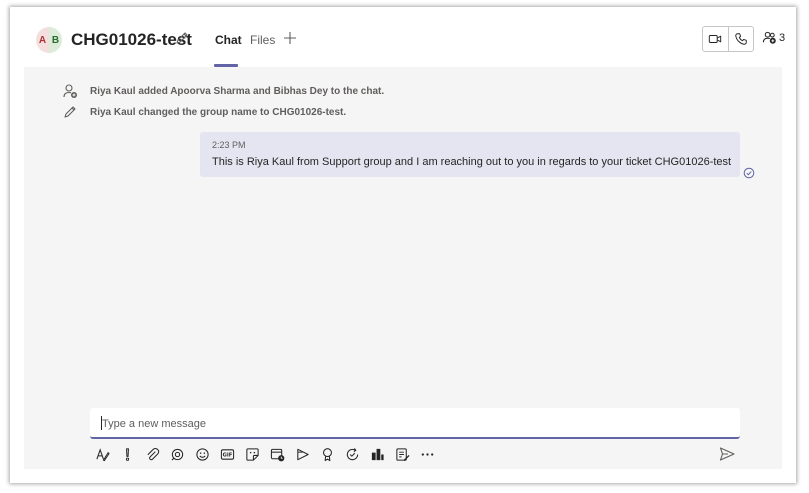 This screenshot has width=809, height=493. What do you see at coordinates (782, 37) in the screenshot?
I see `participant-count: 3` at bounding box center [782, 37].